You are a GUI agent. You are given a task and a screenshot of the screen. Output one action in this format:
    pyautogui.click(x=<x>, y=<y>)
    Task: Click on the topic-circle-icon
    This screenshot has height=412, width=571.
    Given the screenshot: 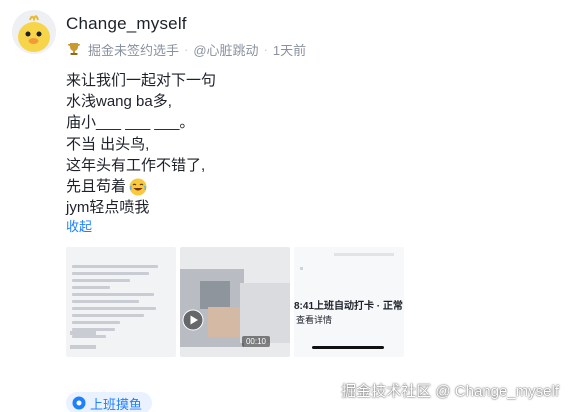 What is the action you would take?
    pyautogui.click(x=79, y=403)
    